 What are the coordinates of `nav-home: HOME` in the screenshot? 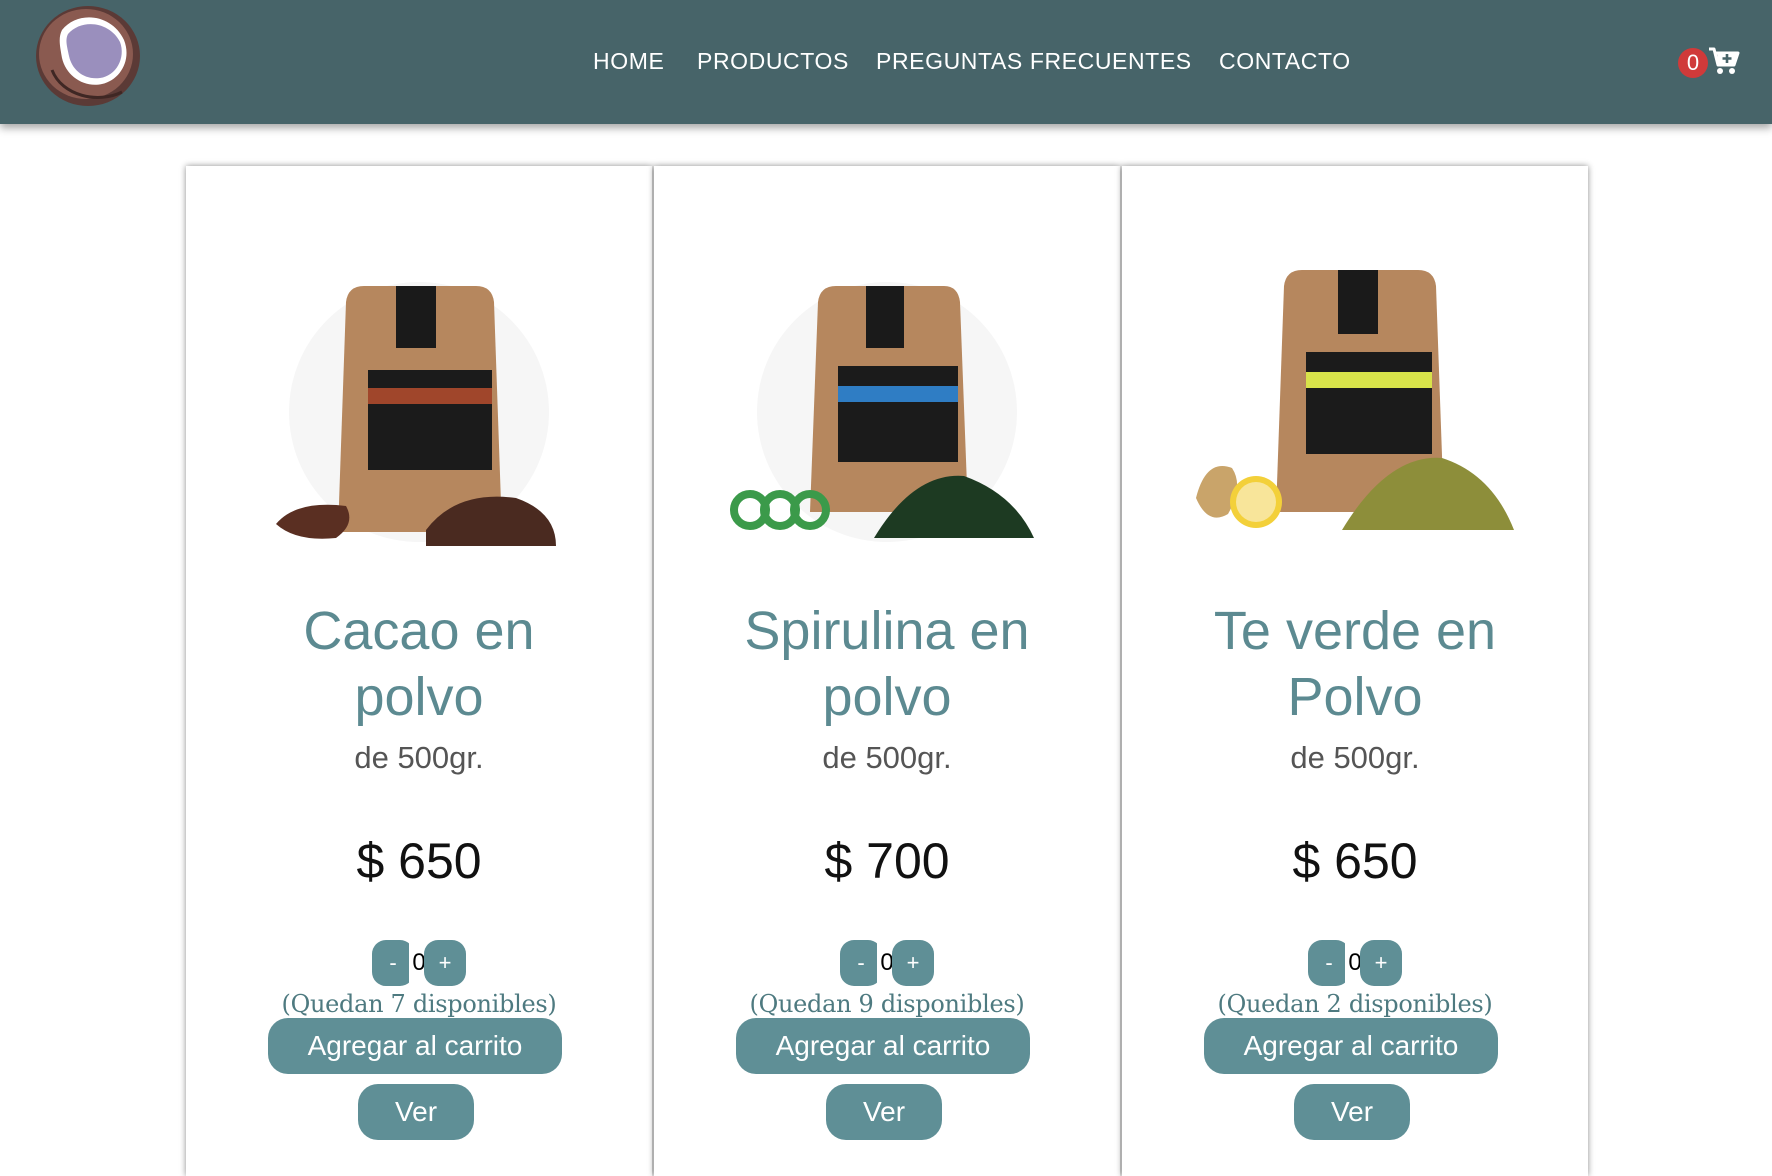 It's located at (628, 61).